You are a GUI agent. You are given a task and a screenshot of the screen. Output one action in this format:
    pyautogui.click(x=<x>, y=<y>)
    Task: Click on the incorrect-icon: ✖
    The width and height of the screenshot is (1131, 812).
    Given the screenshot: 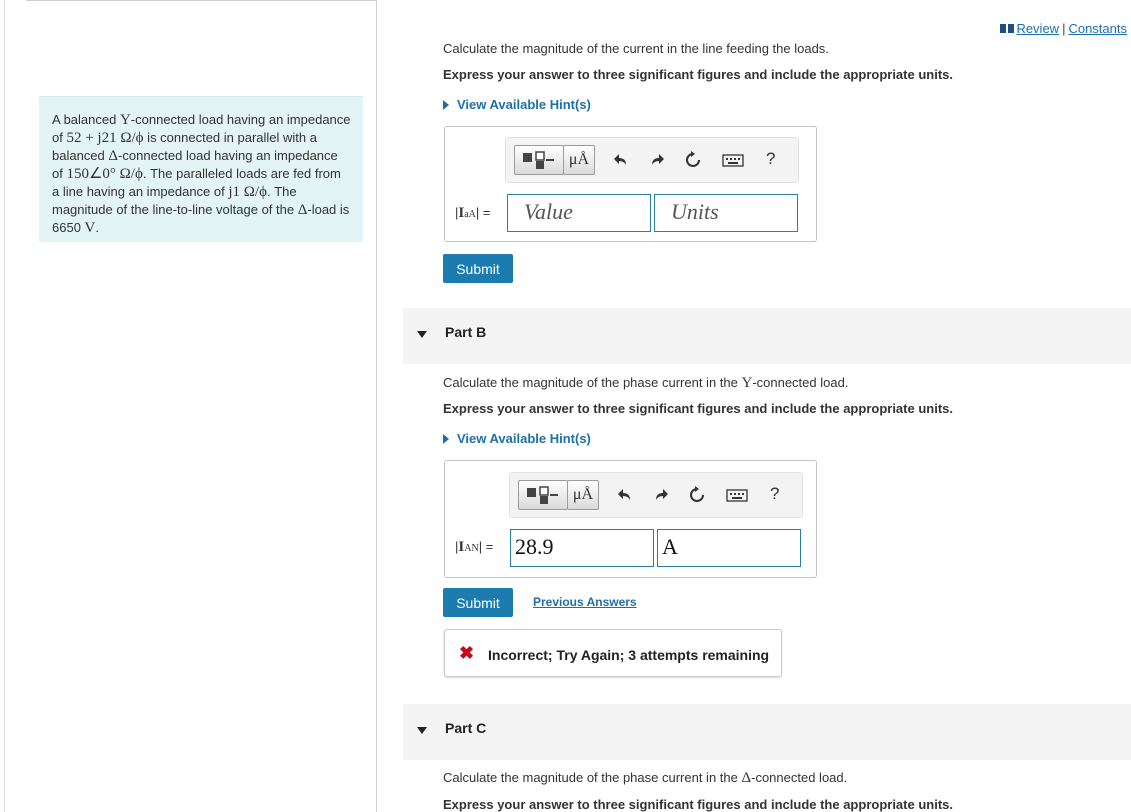 What is the action you would take?
    pyautogui.click(x=467, y=653)
    